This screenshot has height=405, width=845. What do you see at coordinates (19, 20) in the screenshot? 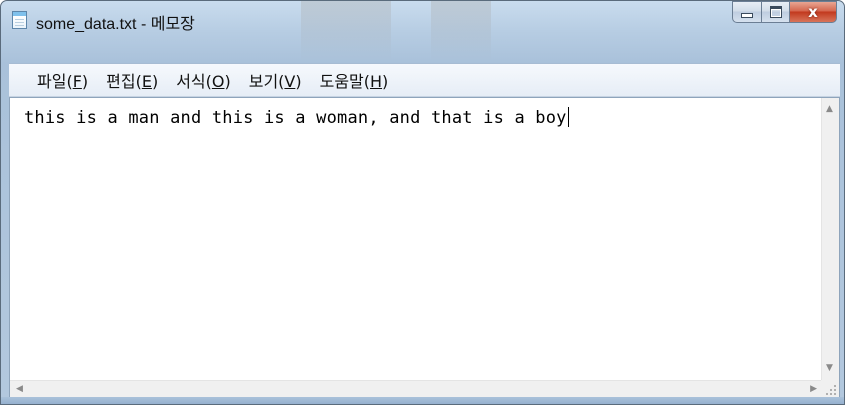
I see `notepad-icon` at bounding box center [19, 20].